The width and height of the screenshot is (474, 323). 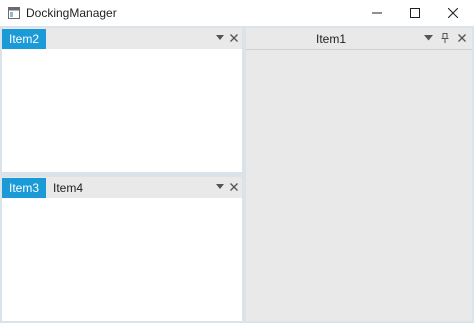 What do you see at coordinates (122, 38) in the screenshot?
I see `pane-header: Item2` at bounding box center [122, 38].